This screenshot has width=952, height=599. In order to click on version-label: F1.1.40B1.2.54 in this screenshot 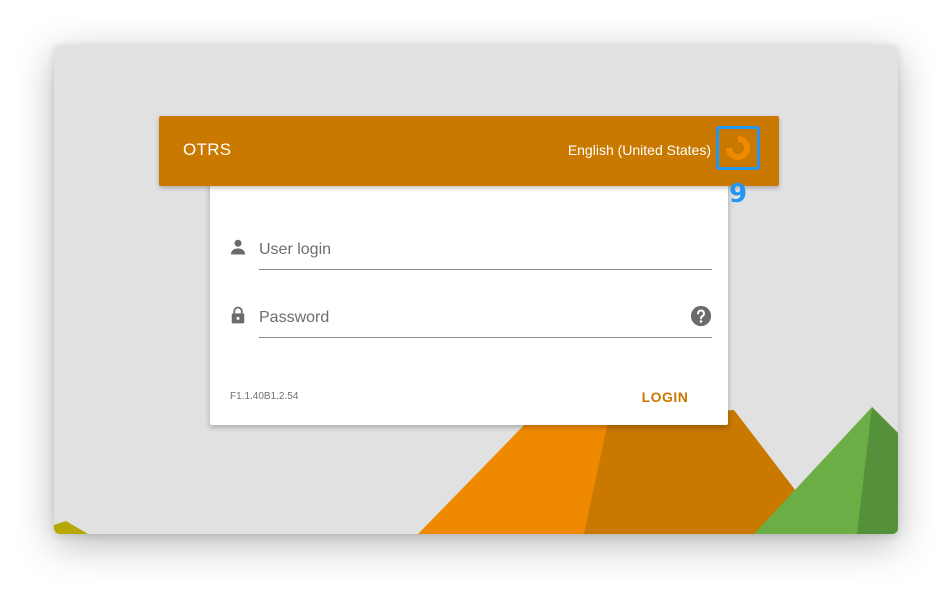, I will do `click(264, 396)`.